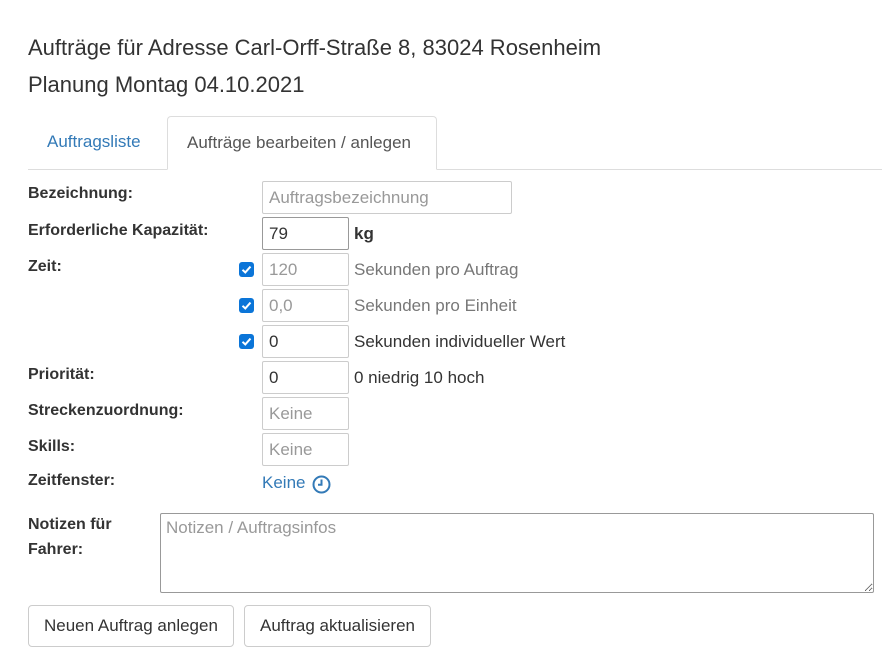 This screenshot has height=668, width=882. I want to click on zeit-auftrag-checkbox, so click(246, 269).